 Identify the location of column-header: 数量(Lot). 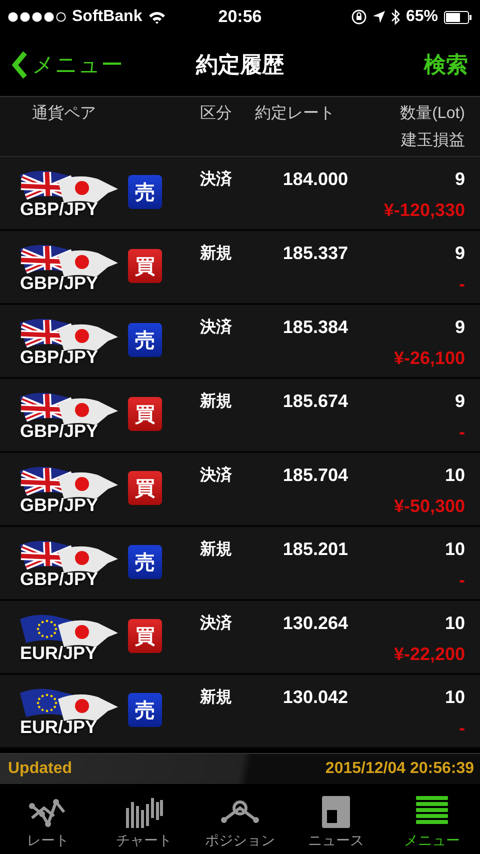
(432, 114).